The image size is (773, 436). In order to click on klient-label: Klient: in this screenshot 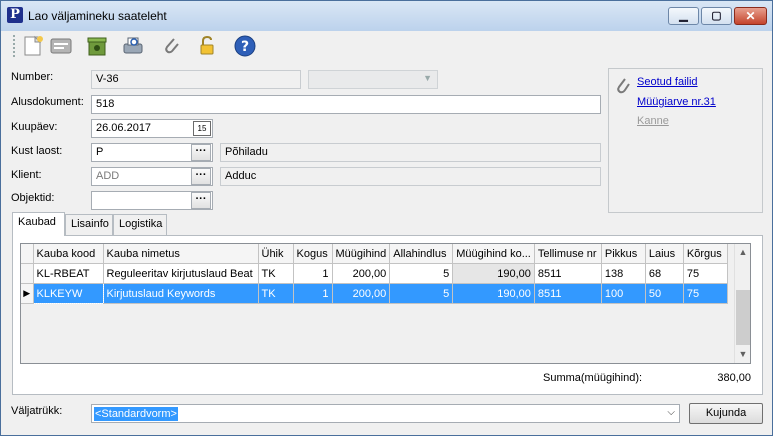, I will do `click(26, 175)`.